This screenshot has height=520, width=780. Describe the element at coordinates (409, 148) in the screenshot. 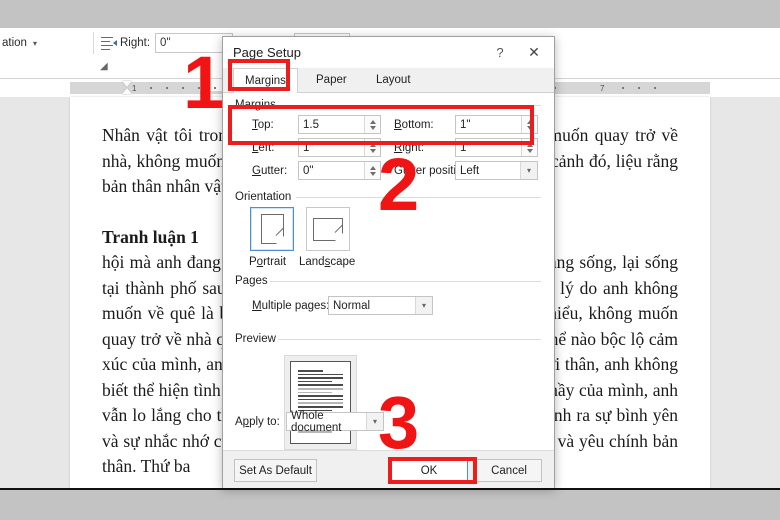

I see `right-margin-label: Right:` at that location.